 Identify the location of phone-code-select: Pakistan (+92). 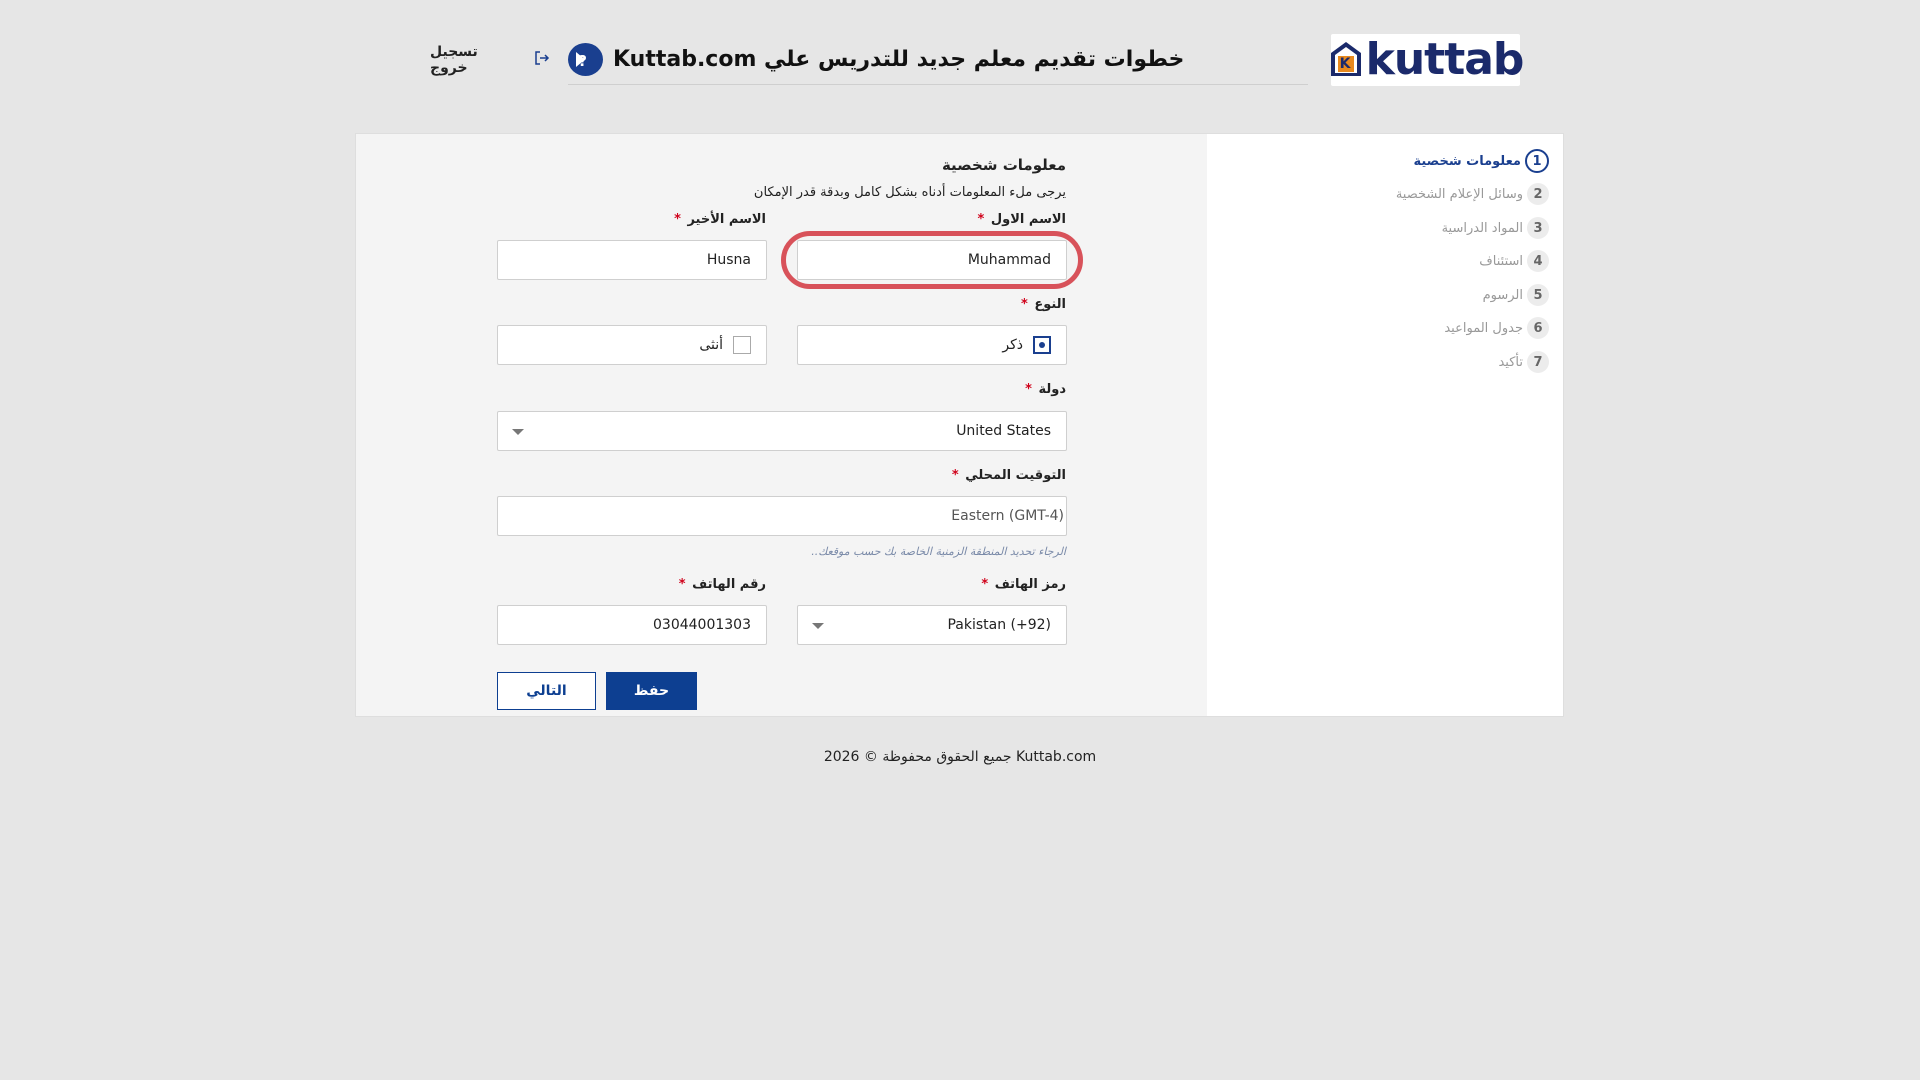
(932, 625).